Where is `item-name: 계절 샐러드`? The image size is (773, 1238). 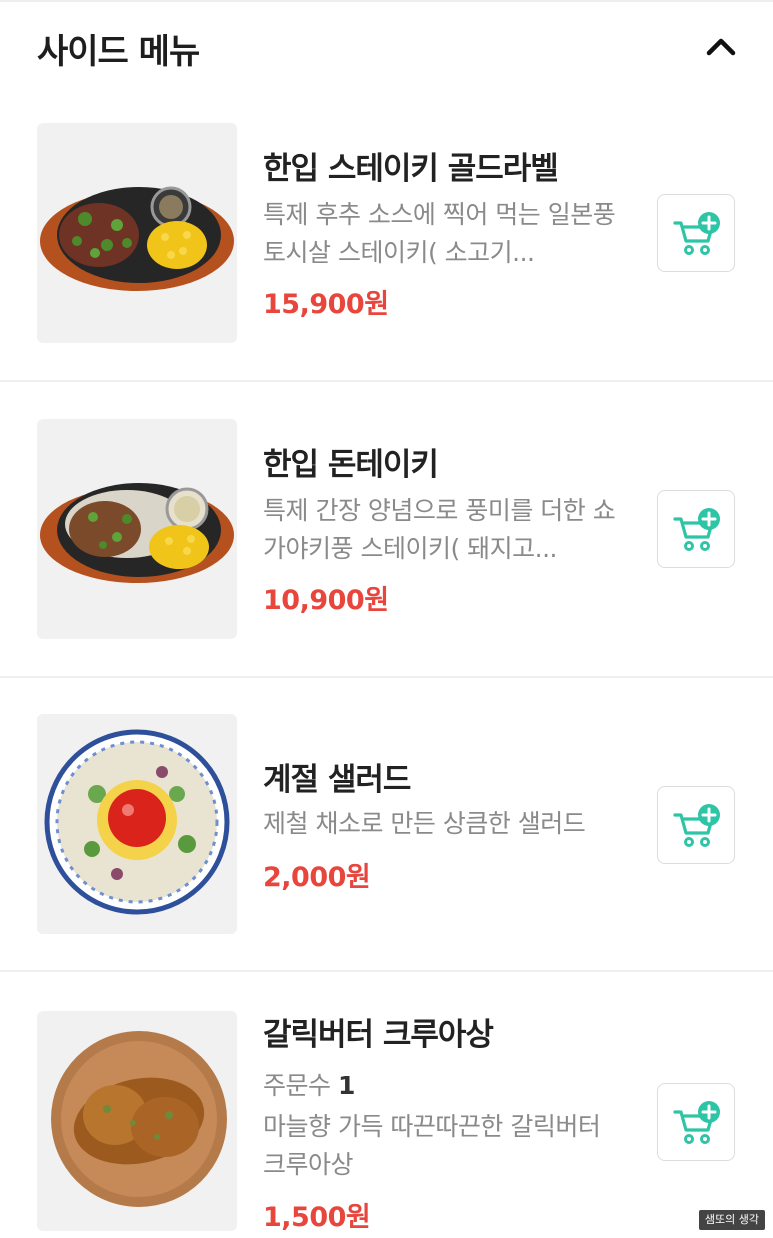 item-name: 계절 샐러드 is located at coordinates (337, 780).